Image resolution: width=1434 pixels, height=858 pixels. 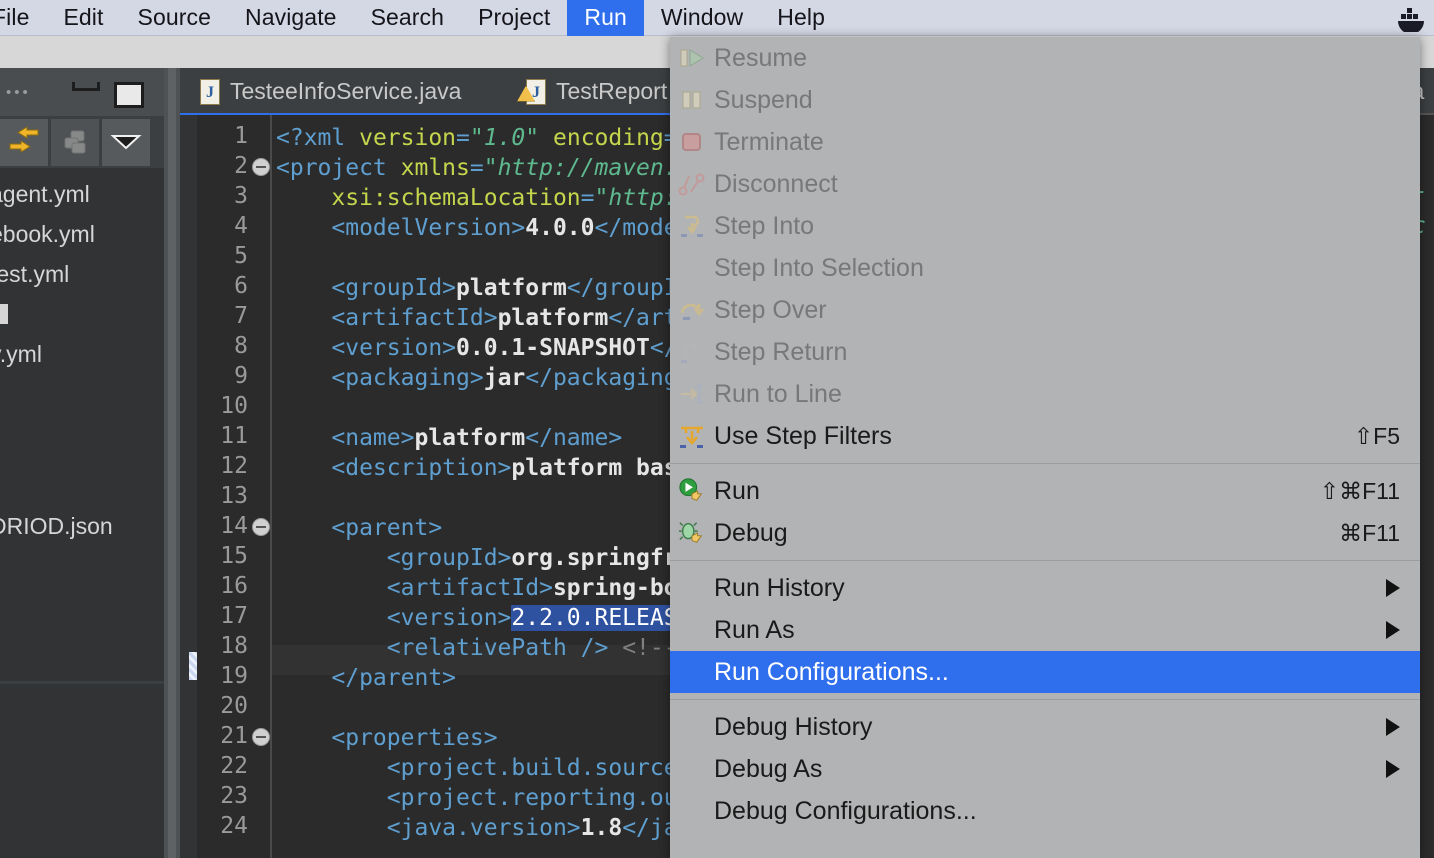 What do you see at coordinates (737, 490) in the screenshot?
I see `menu-item-label: Run` at bounding box center [737, 490].